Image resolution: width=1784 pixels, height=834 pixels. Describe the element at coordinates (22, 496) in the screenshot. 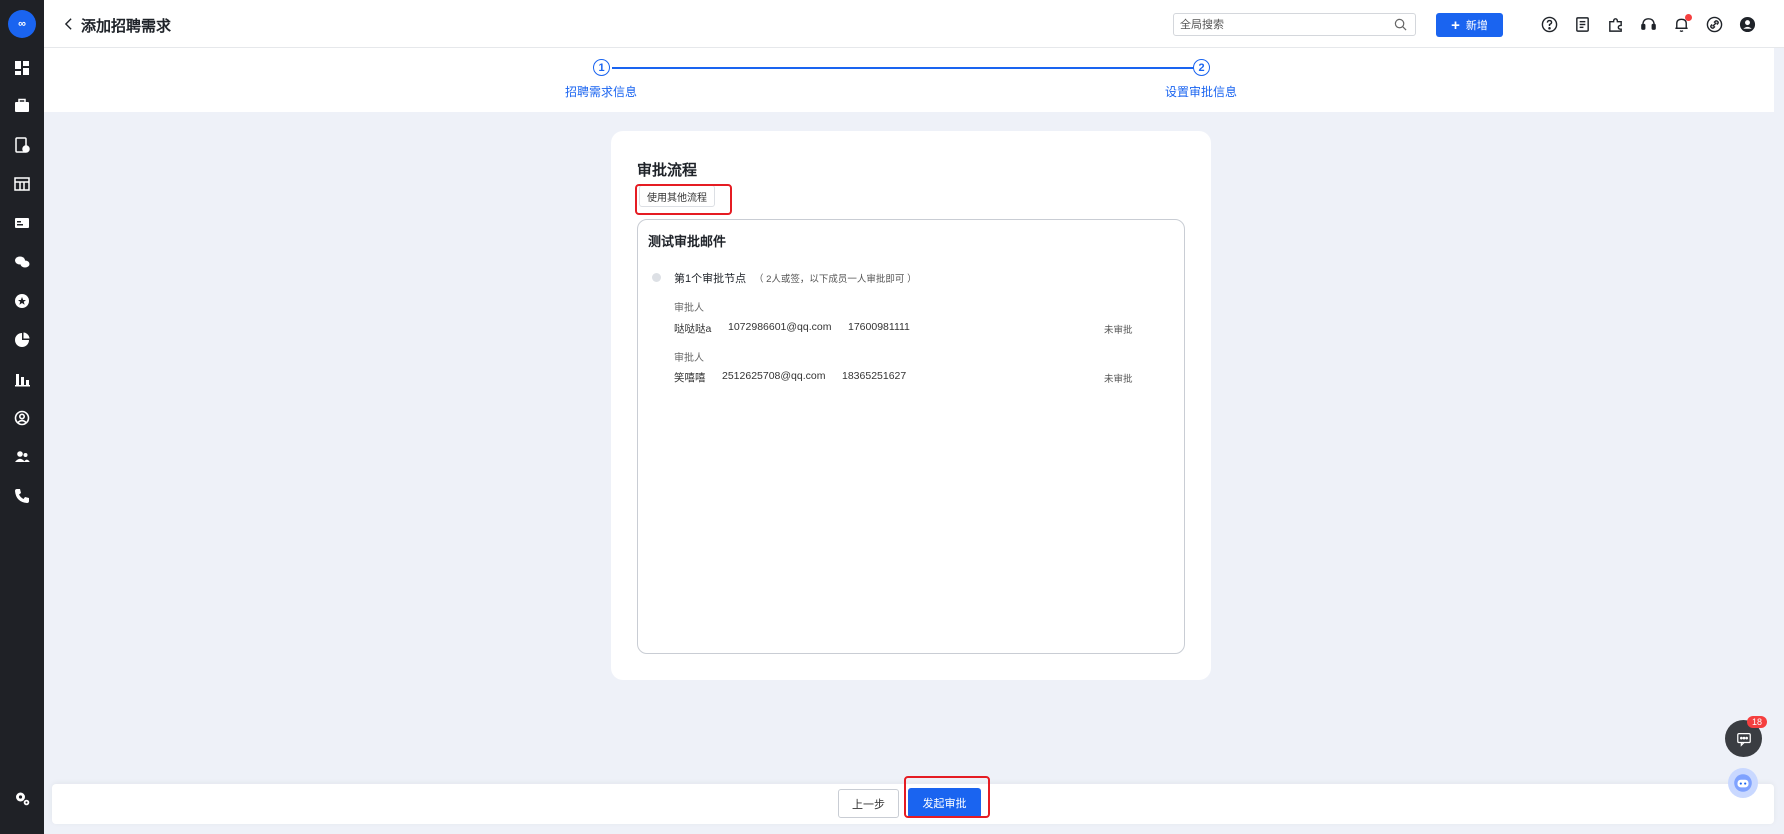

I see `phone-icon` at that location.